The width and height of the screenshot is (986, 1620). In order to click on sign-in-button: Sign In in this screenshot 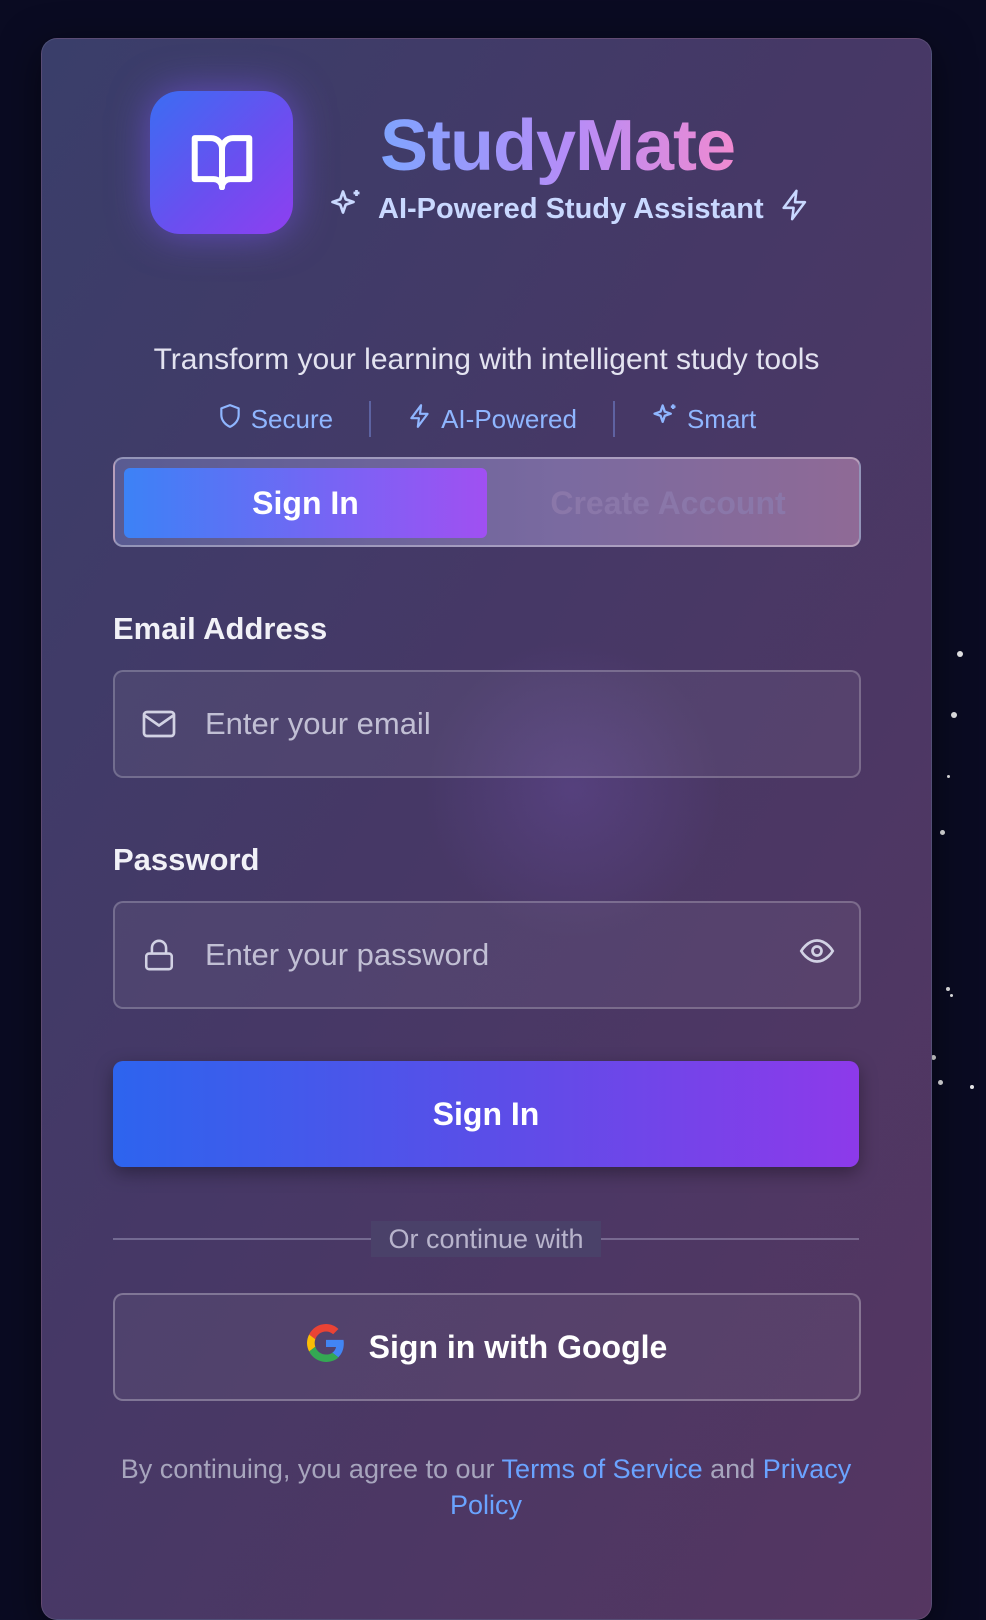, I will do `click(486, 1114)`.